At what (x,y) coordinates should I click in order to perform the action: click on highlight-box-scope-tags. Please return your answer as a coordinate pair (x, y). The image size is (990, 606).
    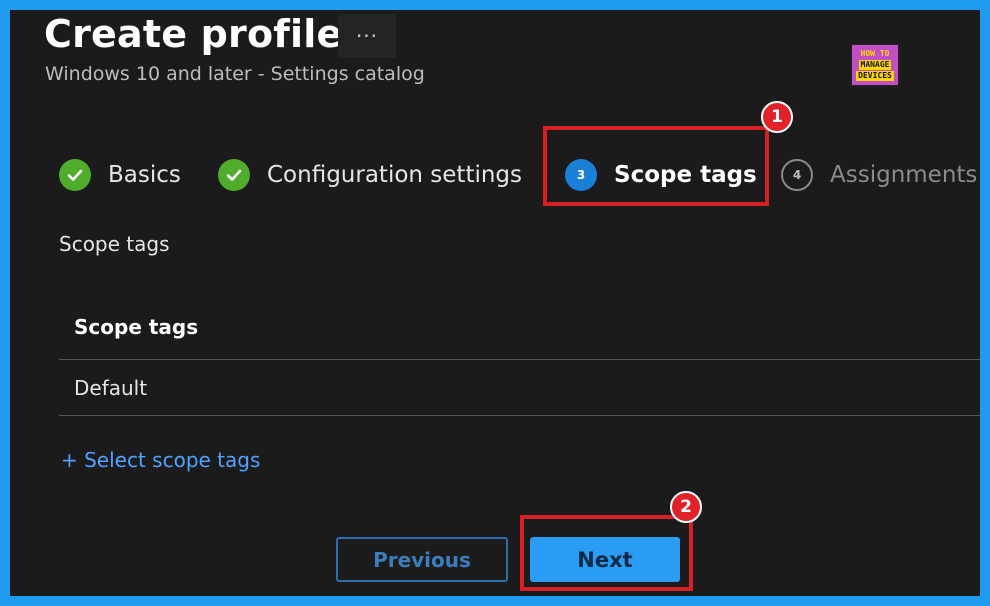
    Looking at the image, I should click on (656, 166).